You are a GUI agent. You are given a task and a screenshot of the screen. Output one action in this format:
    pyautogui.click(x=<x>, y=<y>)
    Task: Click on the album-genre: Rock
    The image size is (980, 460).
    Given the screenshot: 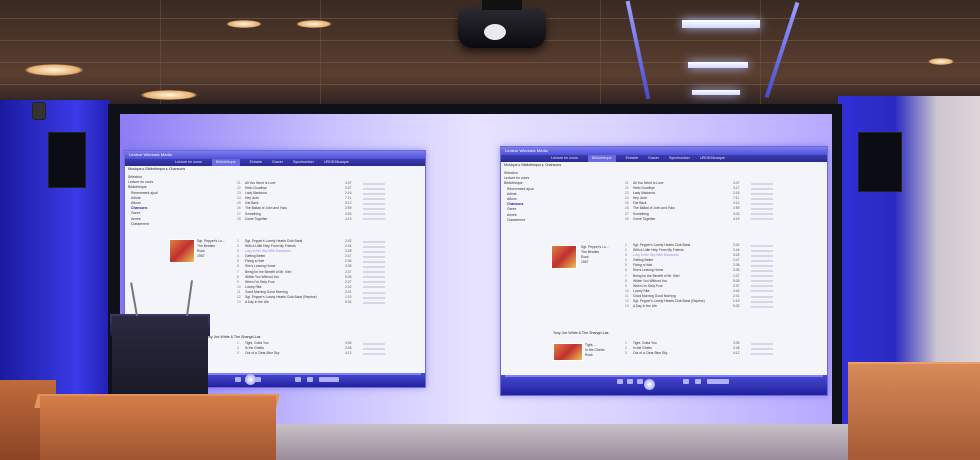 What is the action you would take?
    pyautogui.click(x=589, y=355)
    